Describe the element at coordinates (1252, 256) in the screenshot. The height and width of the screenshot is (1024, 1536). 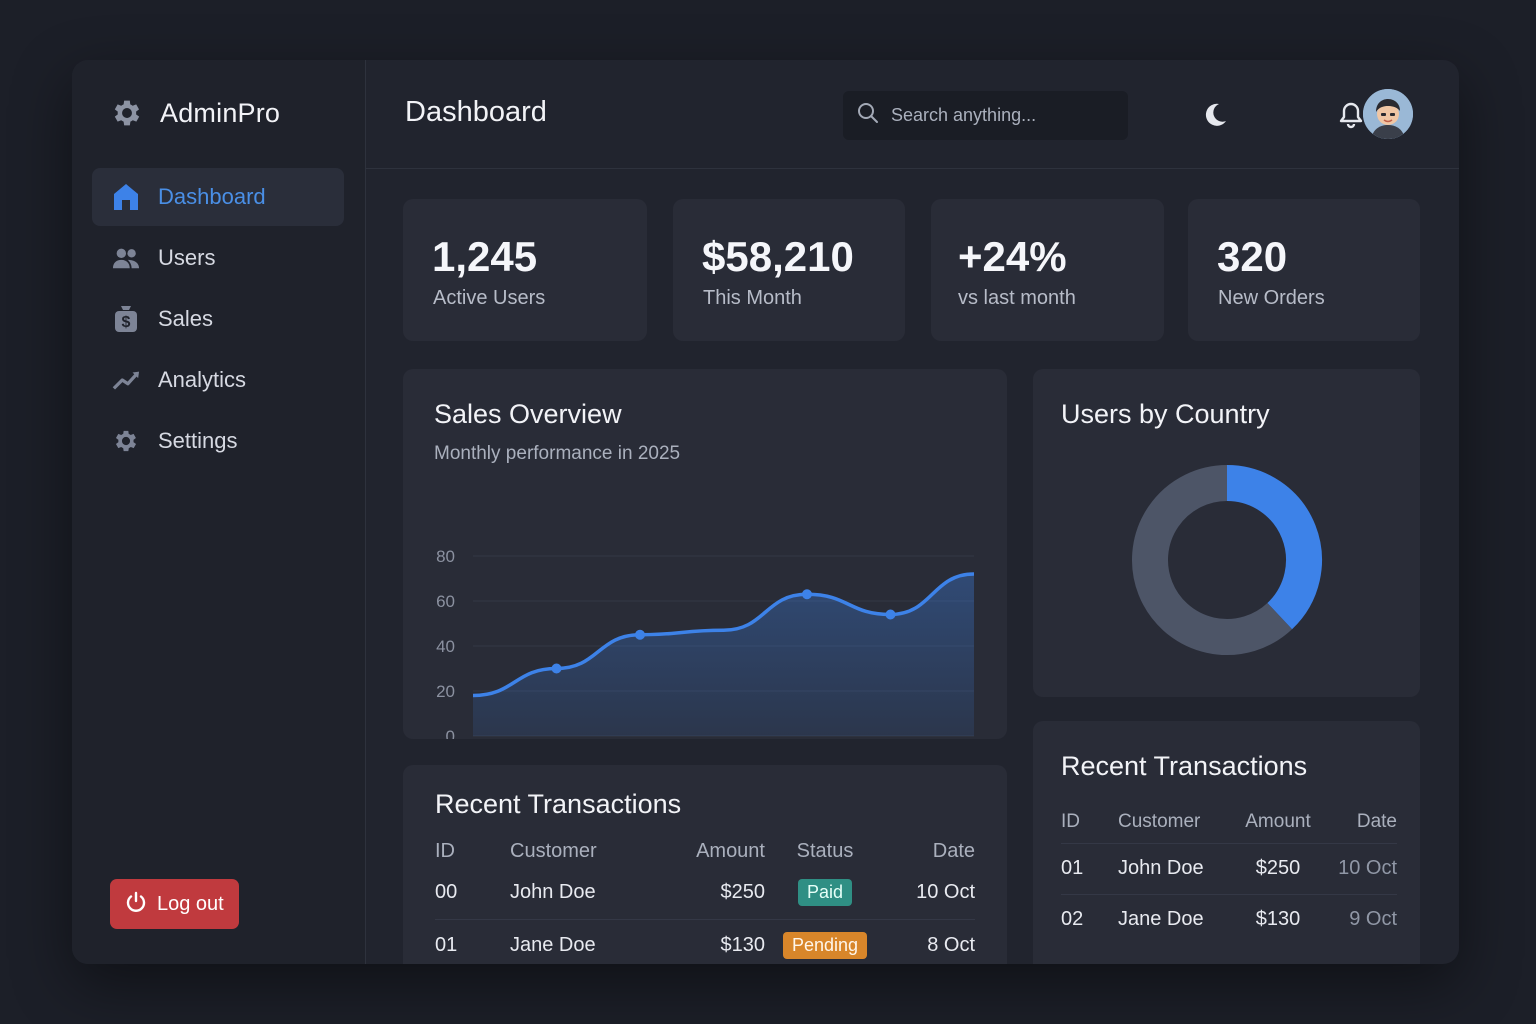
I see `stat-value: 320` at that location.